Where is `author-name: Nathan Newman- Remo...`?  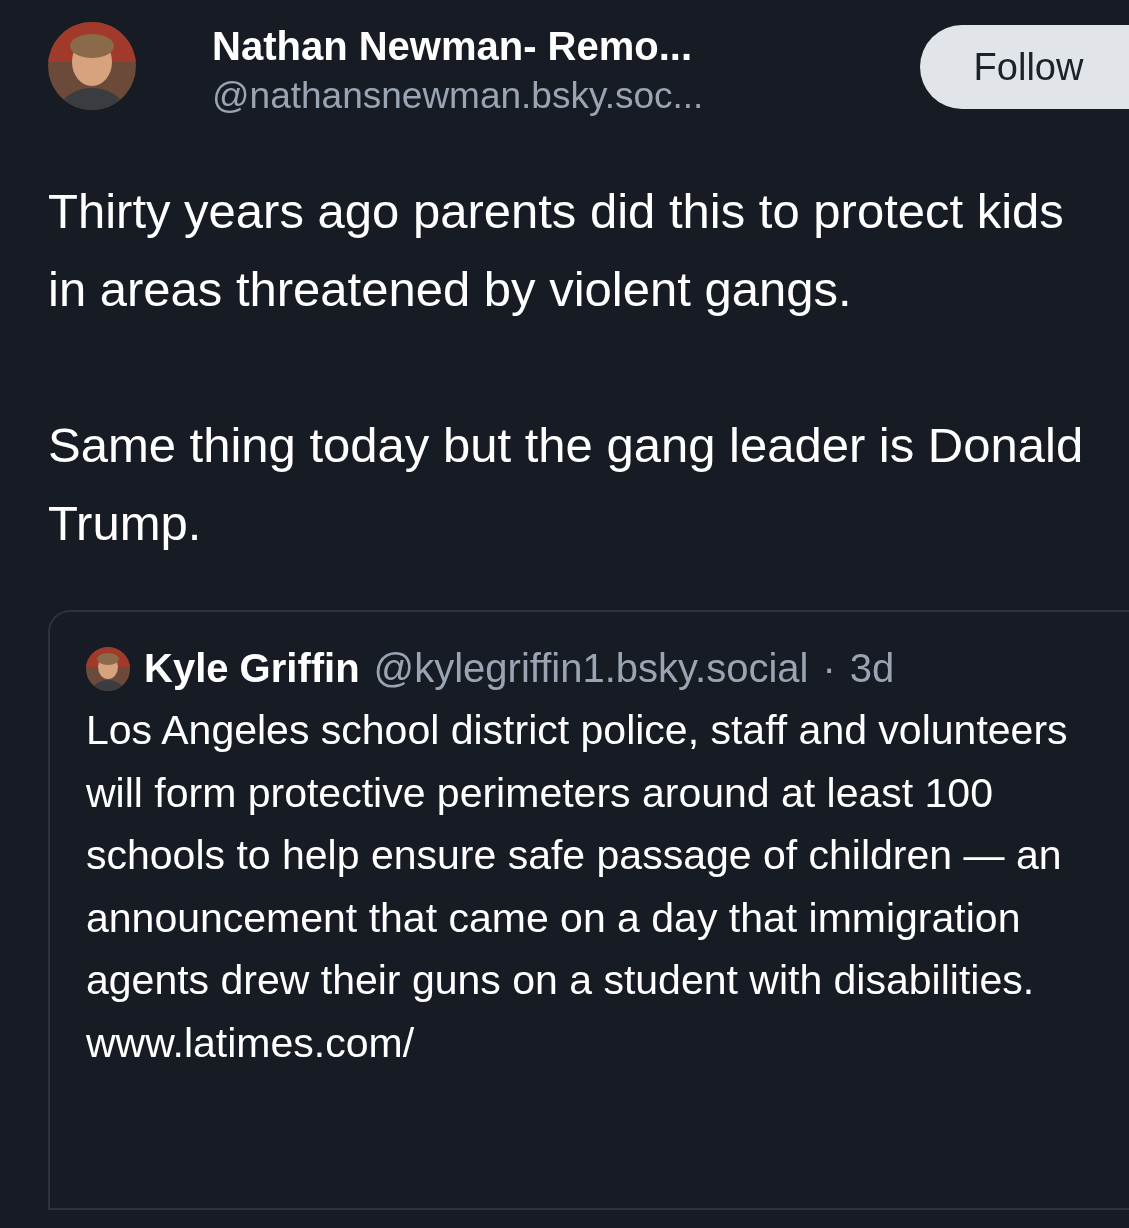
author-name: Nathan Newman- Remo... is located at coordinates (458, 46).